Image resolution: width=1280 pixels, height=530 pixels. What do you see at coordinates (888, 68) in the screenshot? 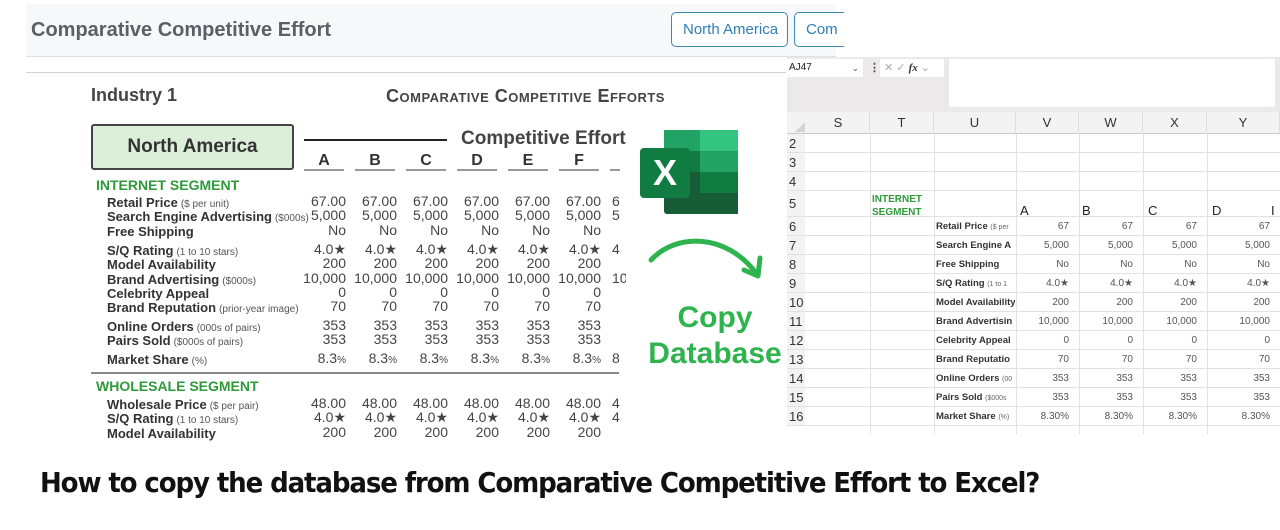
I see `cancel-icon: ✕` at bounding box center [888, 68].